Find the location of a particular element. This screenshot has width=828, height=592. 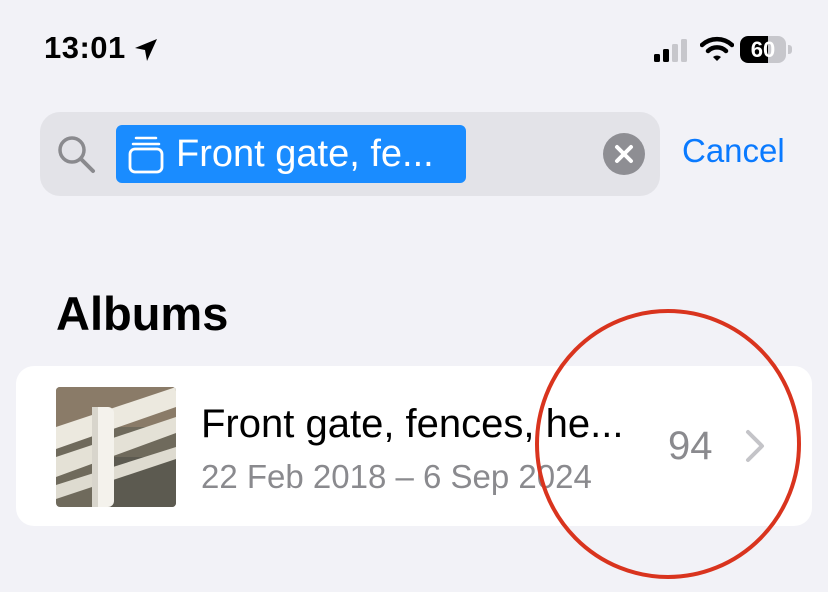

chevron-right-icon is located at coordinates (755, 446).